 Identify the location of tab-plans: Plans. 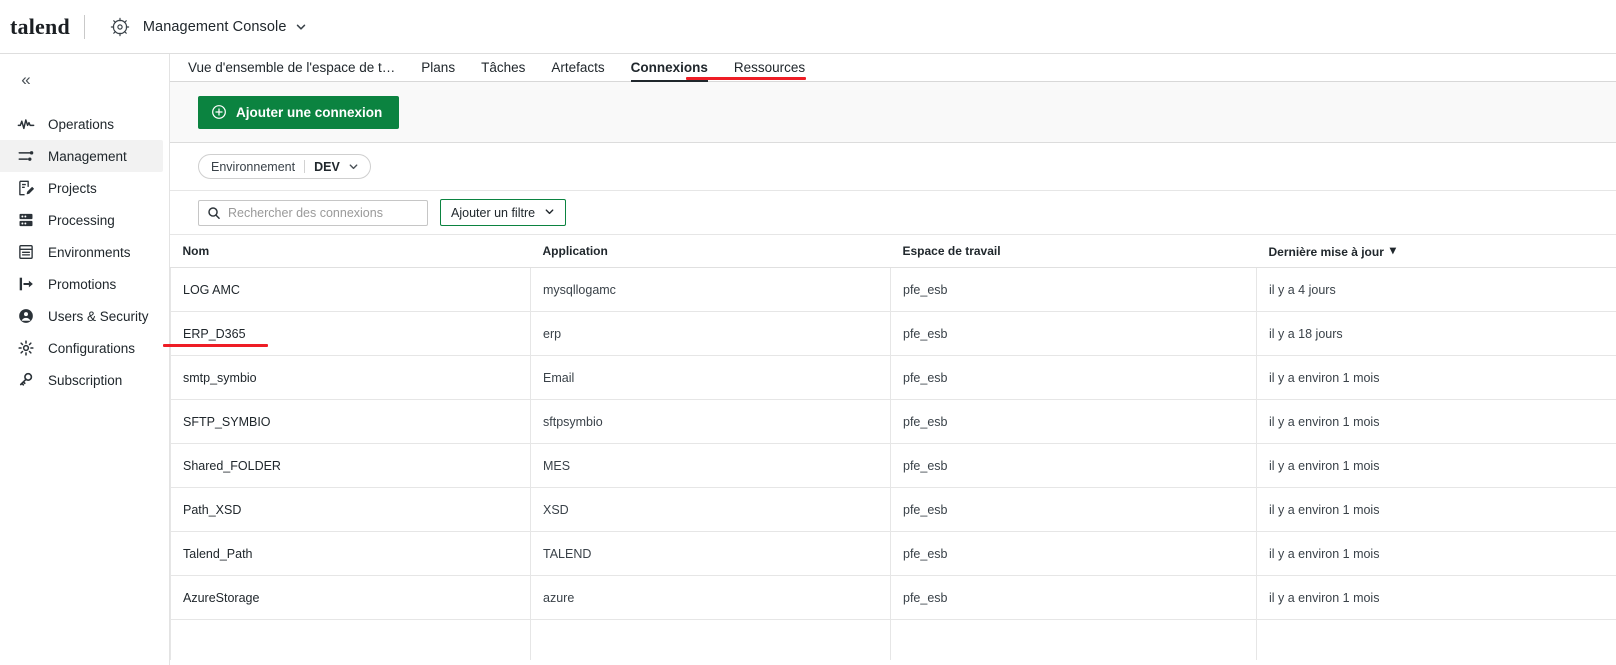
(438, 70).